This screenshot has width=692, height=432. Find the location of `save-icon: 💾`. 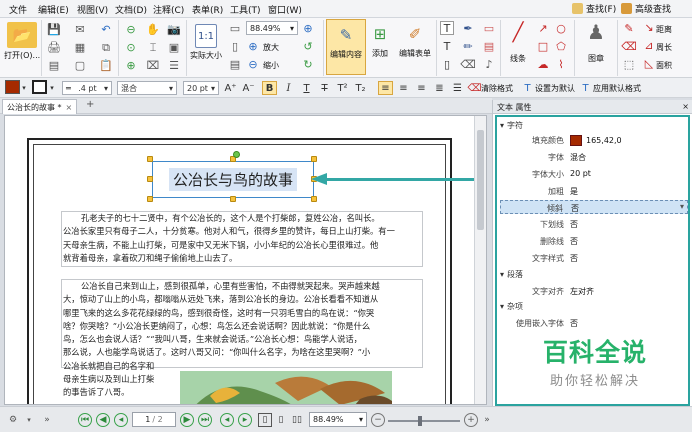

save-icon: 💾 is located at coordinates (54, 29).